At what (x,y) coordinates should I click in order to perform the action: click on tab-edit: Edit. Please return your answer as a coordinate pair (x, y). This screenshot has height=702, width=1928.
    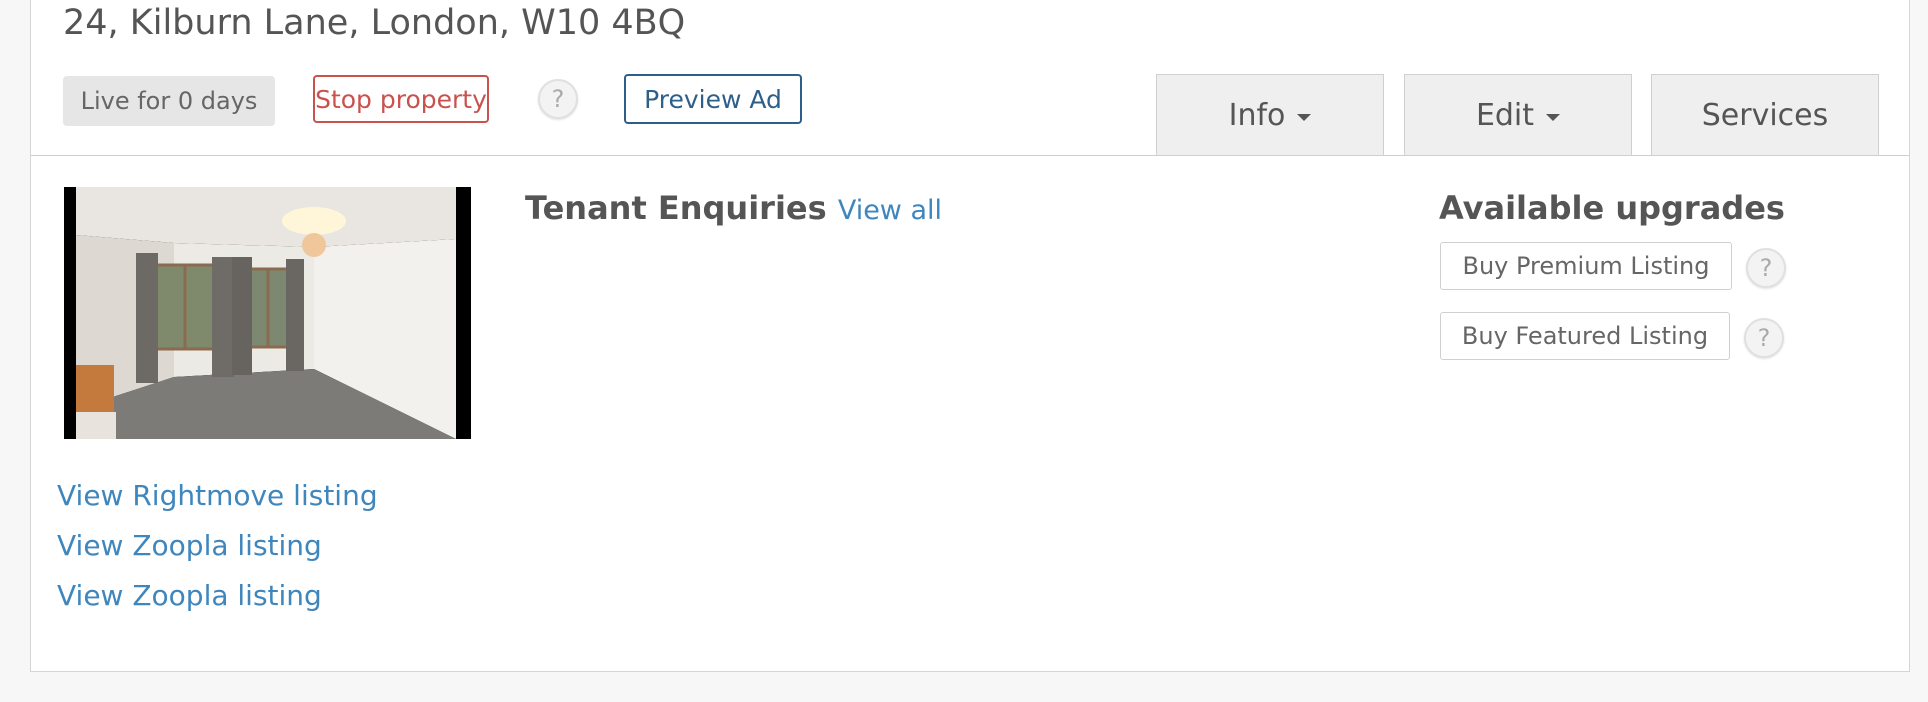
    Looking at the image, I should click on (1518, 114).